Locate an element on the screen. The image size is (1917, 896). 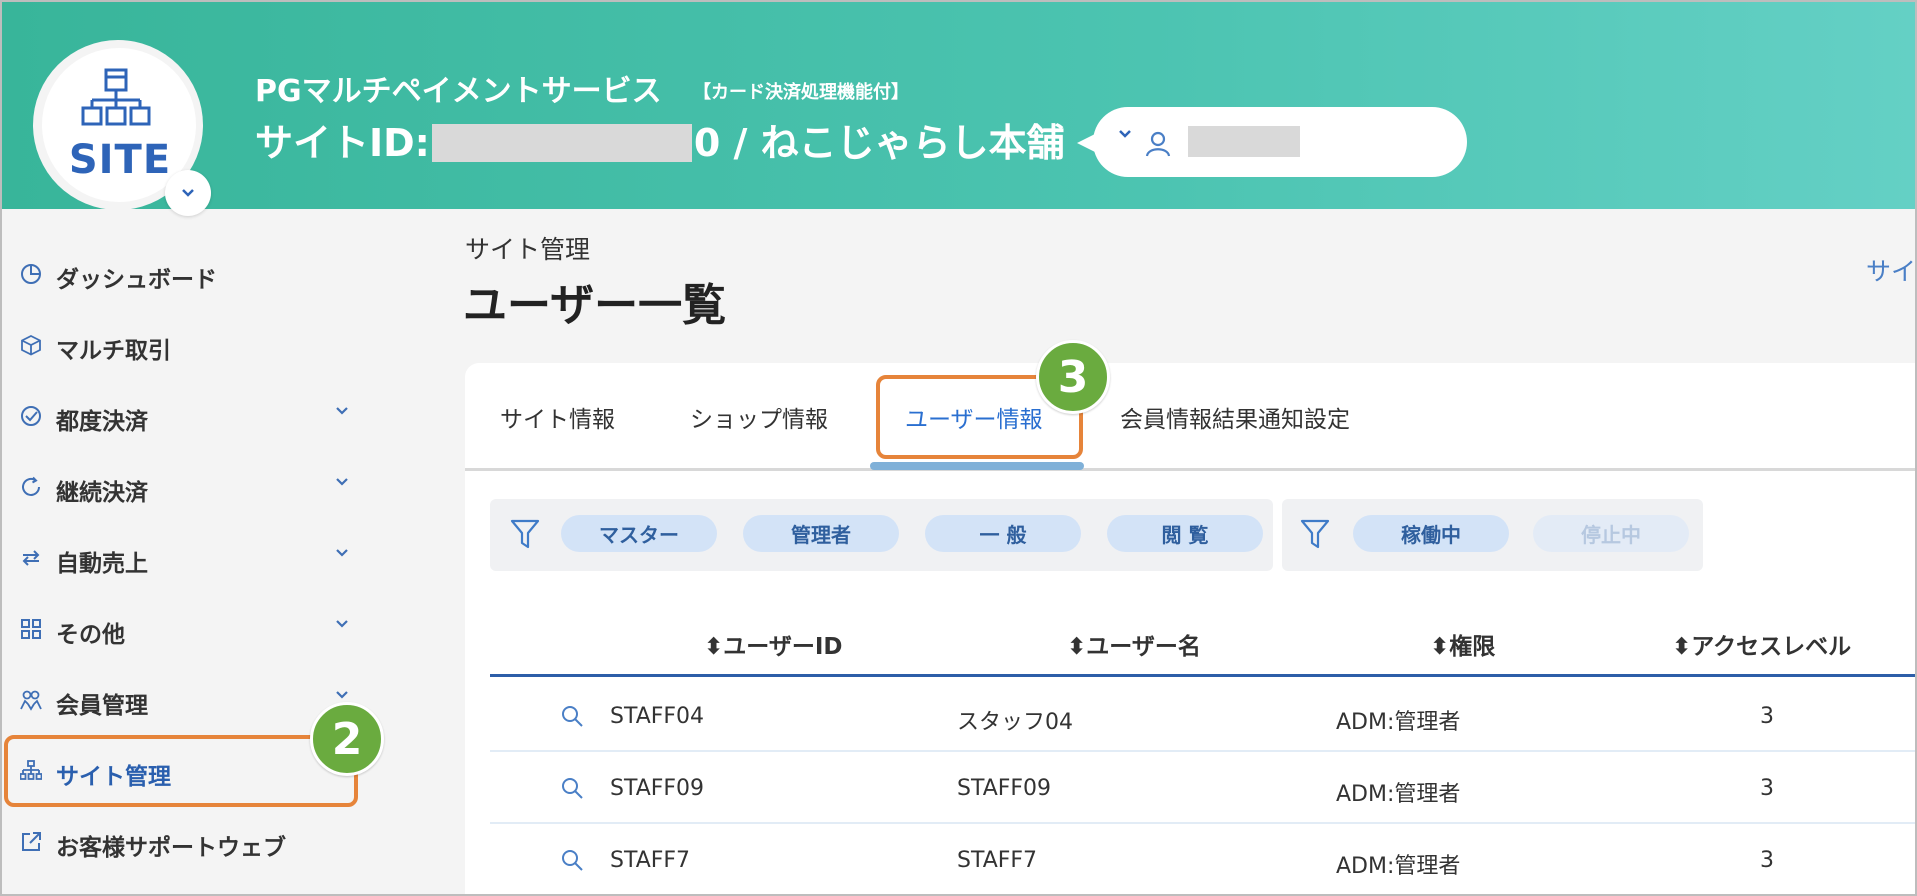
cell-user-id: STAFF04 is located at coordinates (657, 716).